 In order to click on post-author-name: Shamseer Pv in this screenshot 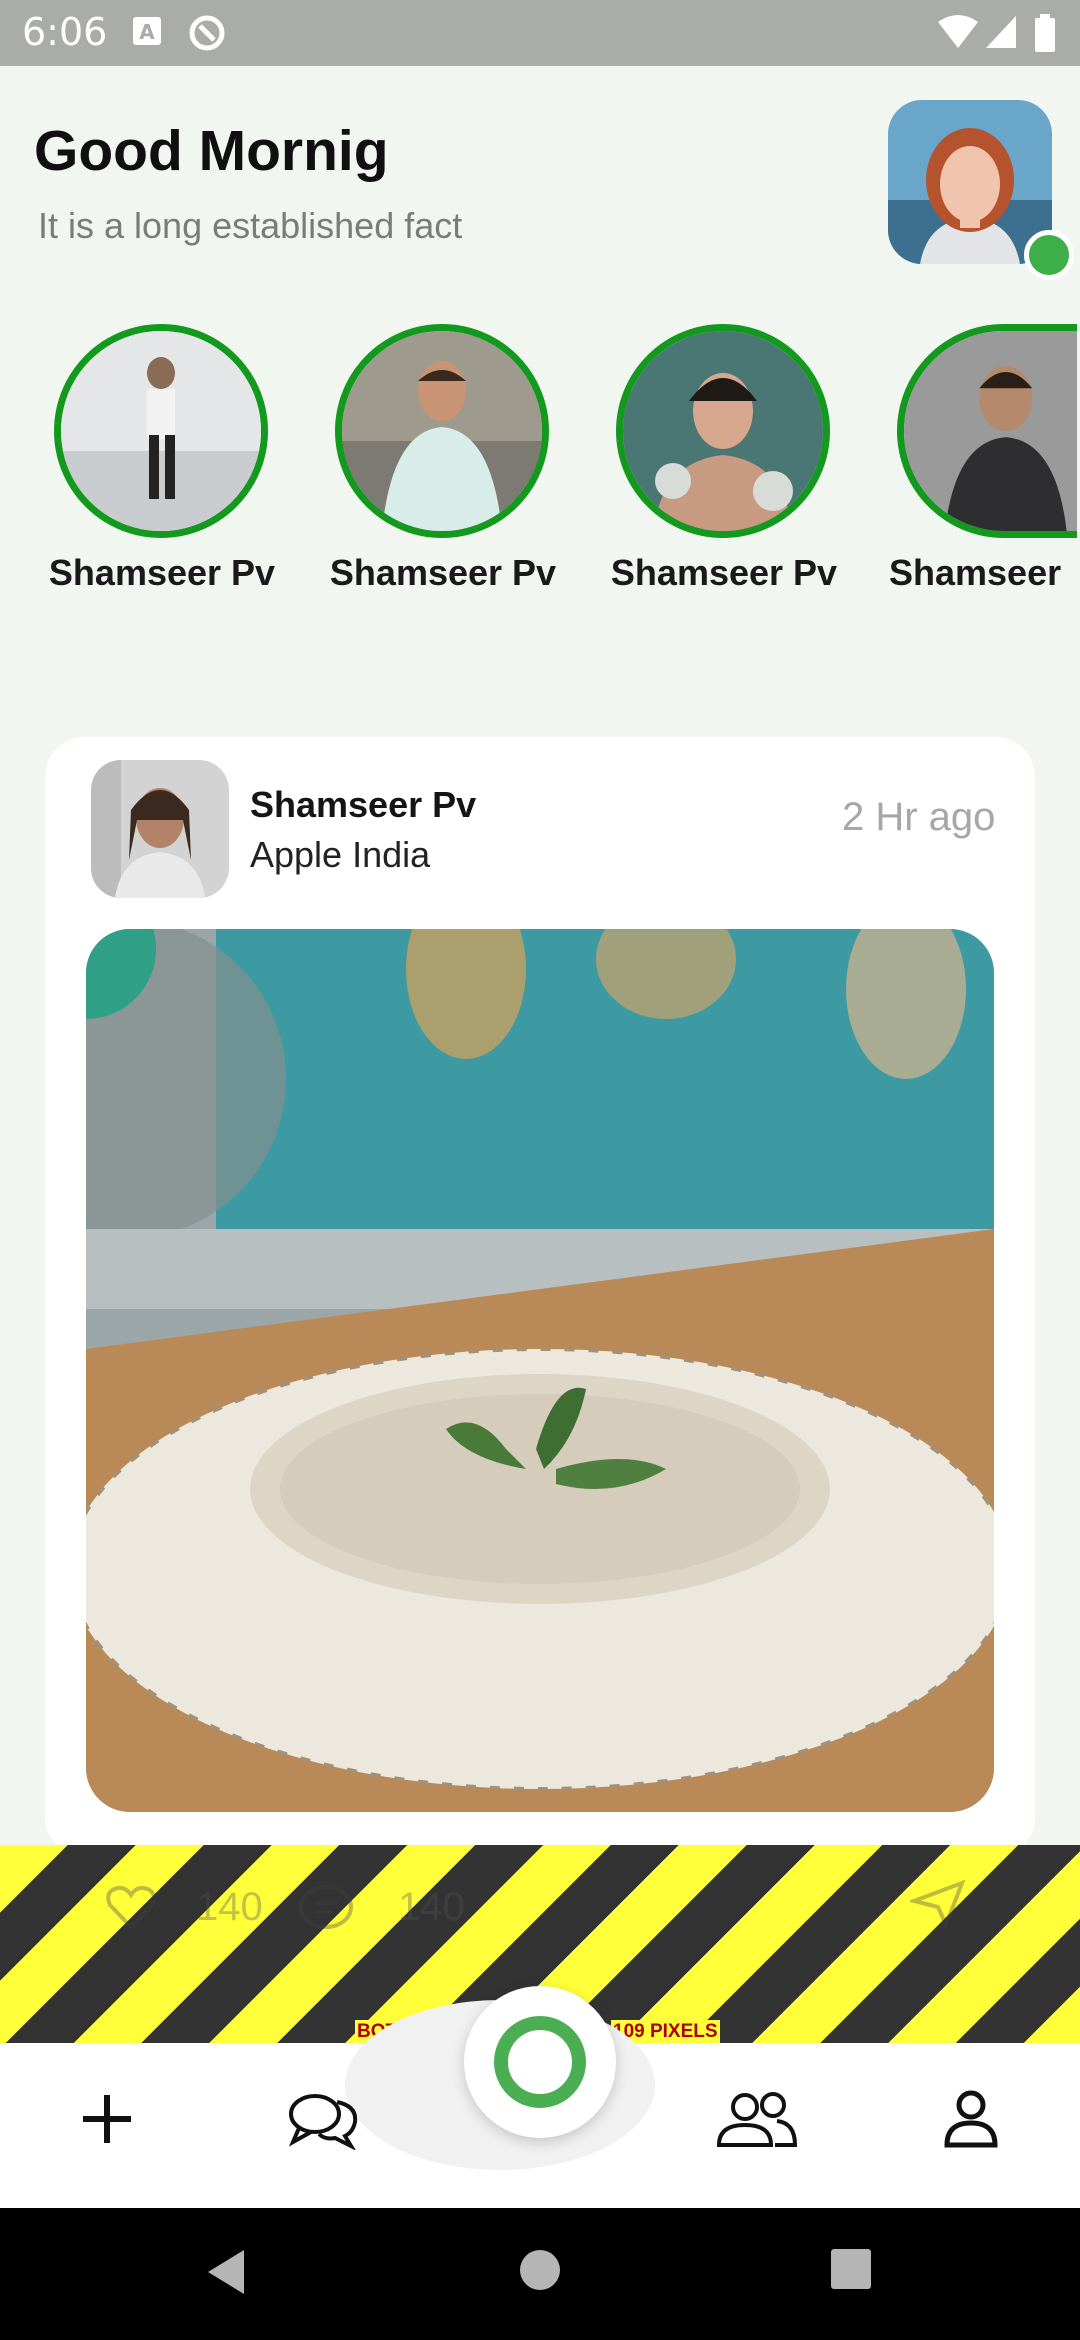, I will do `click(363, 805)`.